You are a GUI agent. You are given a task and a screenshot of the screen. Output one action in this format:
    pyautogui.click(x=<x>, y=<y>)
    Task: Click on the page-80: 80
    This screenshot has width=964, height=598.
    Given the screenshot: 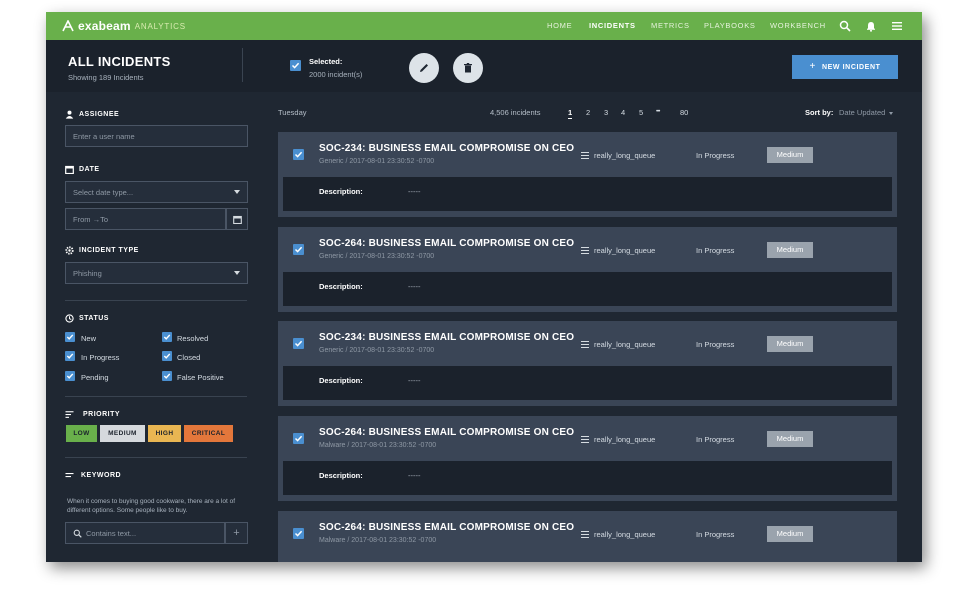 What is the action you would take?
    pyautogui.click(x=684, y=112)
    